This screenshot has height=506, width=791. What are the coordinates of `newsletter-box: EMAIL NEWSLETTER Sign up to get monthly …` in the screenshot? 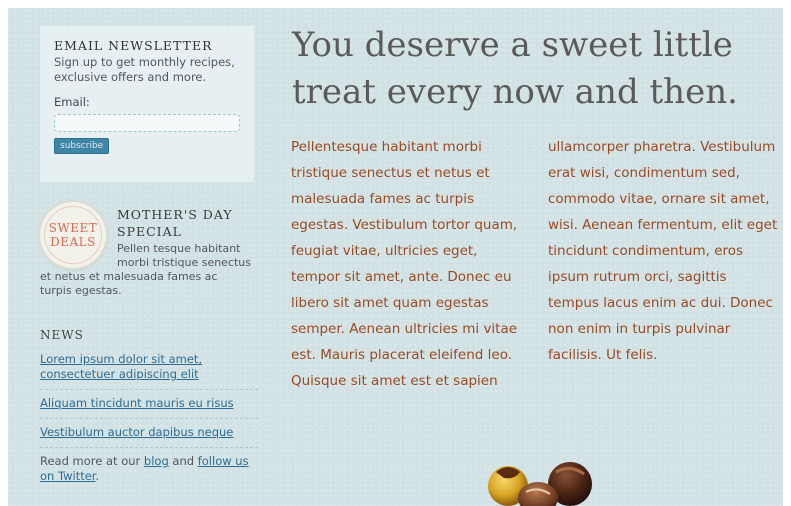 It's located at (147, 104).